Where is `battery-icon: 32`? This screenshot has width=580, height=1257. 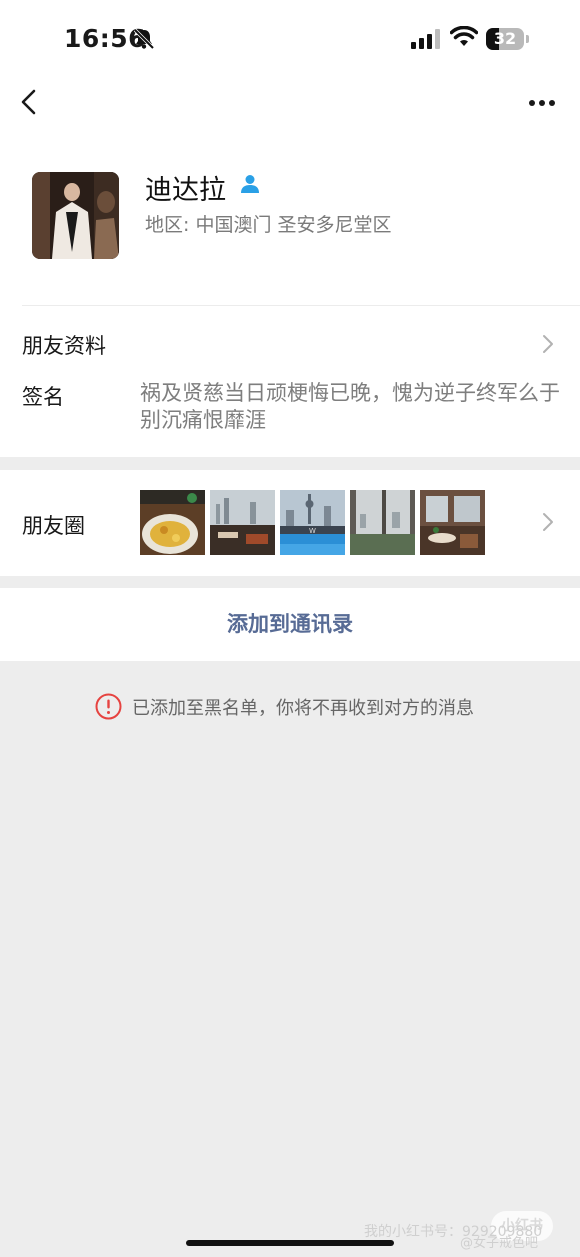
battery-icon: 32 is located at coordinates (505, 39).